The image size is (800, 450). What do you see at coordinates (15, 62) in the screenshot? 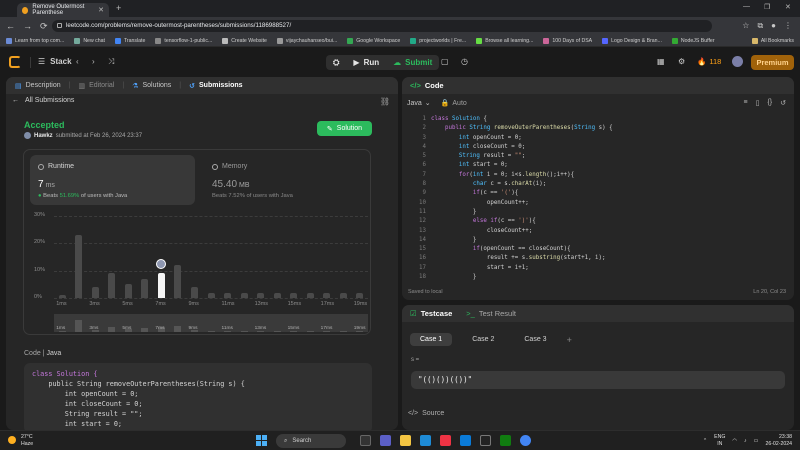
I see `leetcode-logo-icon` at bounding box center [15, 62].